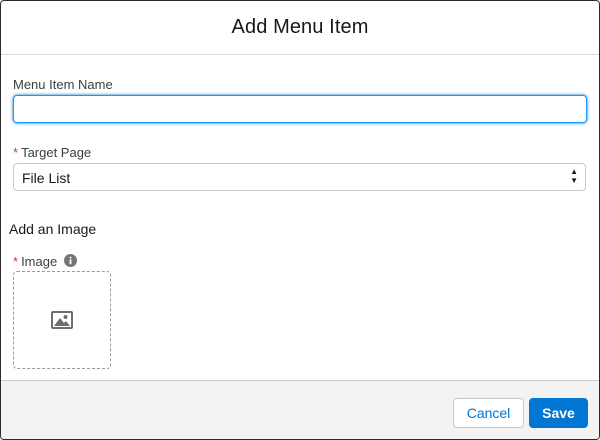 The width and height of the screenshot is (600, 440). What do you see at coordinates (56, 152) in the screenshot?
I see `target-page-label-text: Target Page` at bounding box center [56, 152].